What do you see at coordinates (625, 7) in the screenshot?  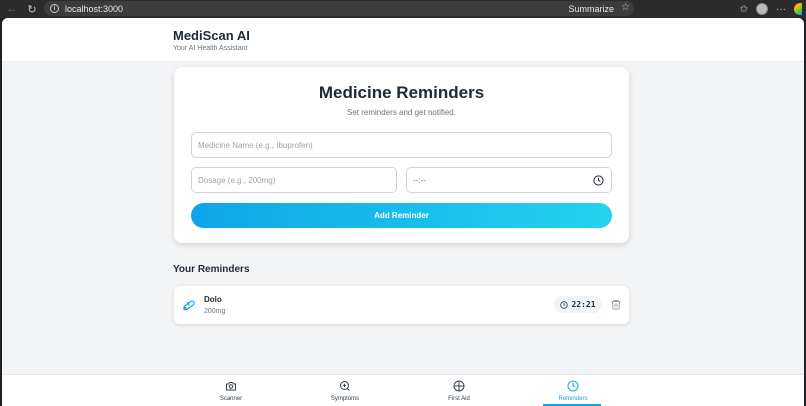 I see `bookmark-star-icon: ☆` at bounding box center [625, 7].